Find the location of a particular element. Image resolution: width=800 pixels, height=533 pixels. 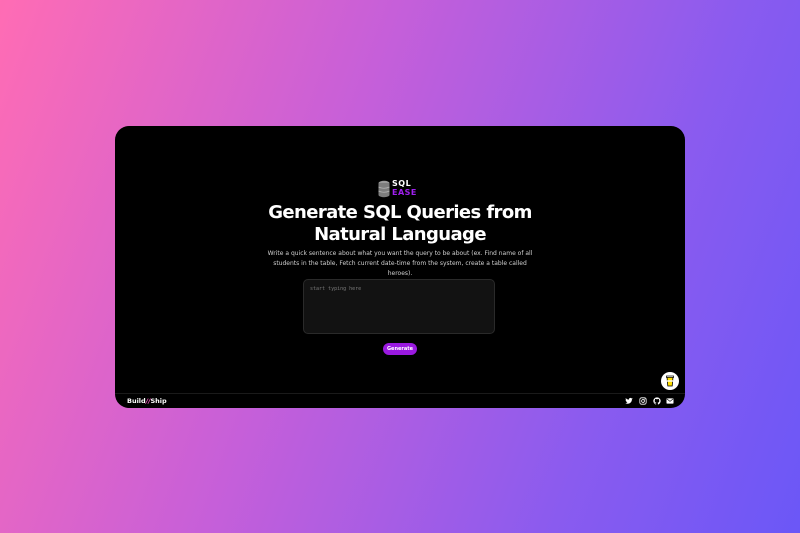

page-title-line-2: Natural Language is located at coordinates (400, 234).